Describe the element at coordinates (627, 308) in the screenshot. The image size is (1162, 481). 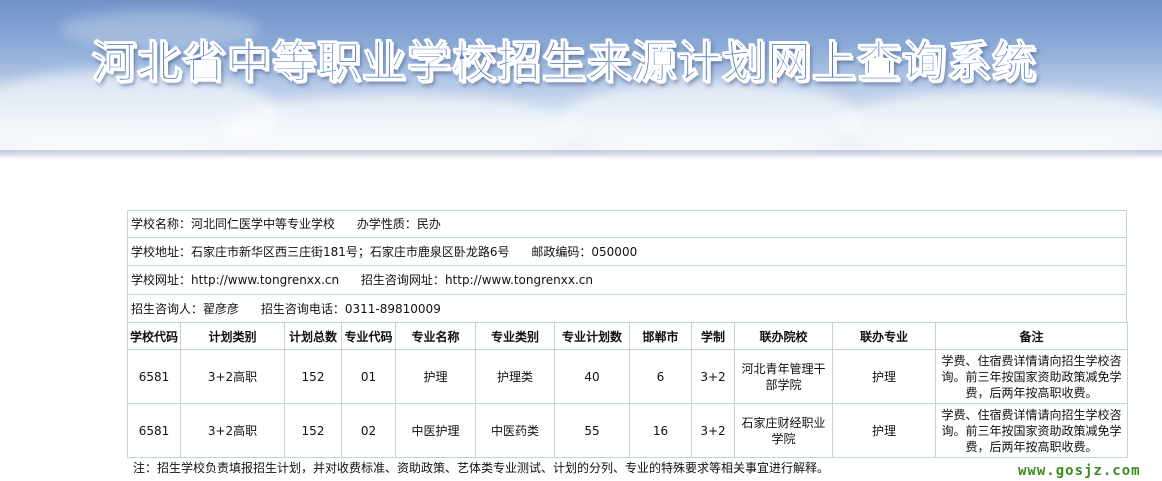
I see `school-contact-row: 招生咨询人：翟彦彦 招生咨询电话：0311-89810009` at that location.